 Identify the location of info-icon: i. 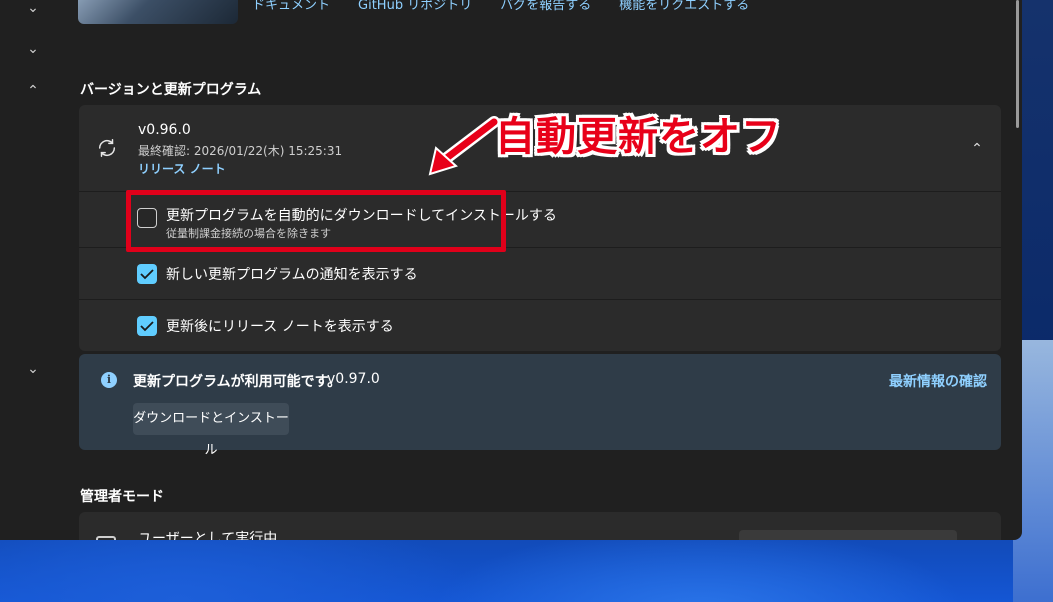
(109, 380).